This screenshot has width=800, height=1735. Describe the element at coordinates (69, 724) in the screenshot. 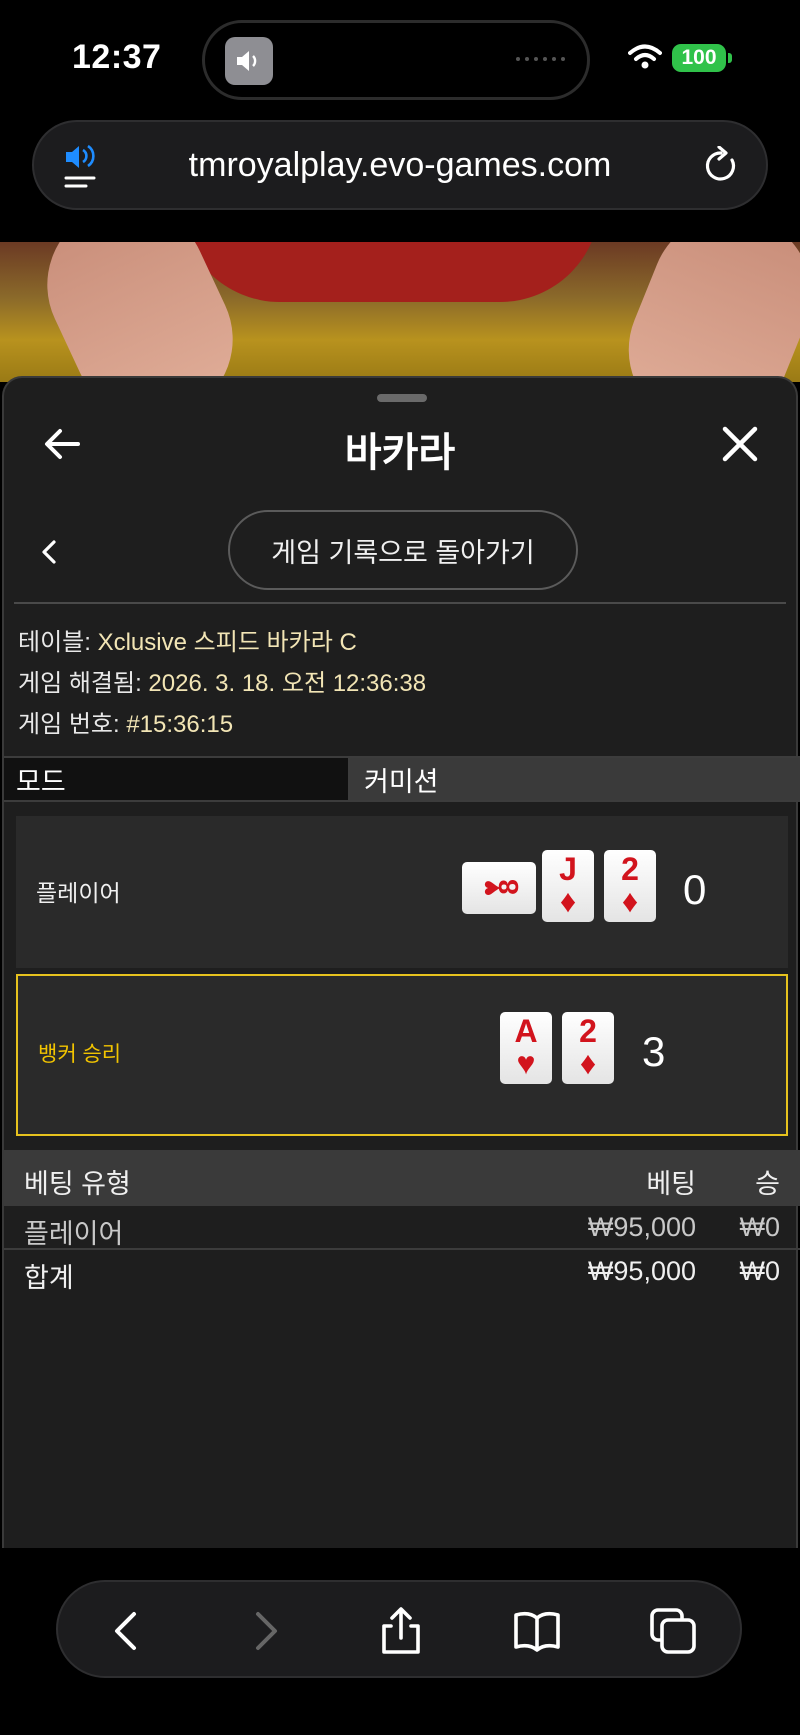

I see `game-number-label: 게임 번호:` at that location.